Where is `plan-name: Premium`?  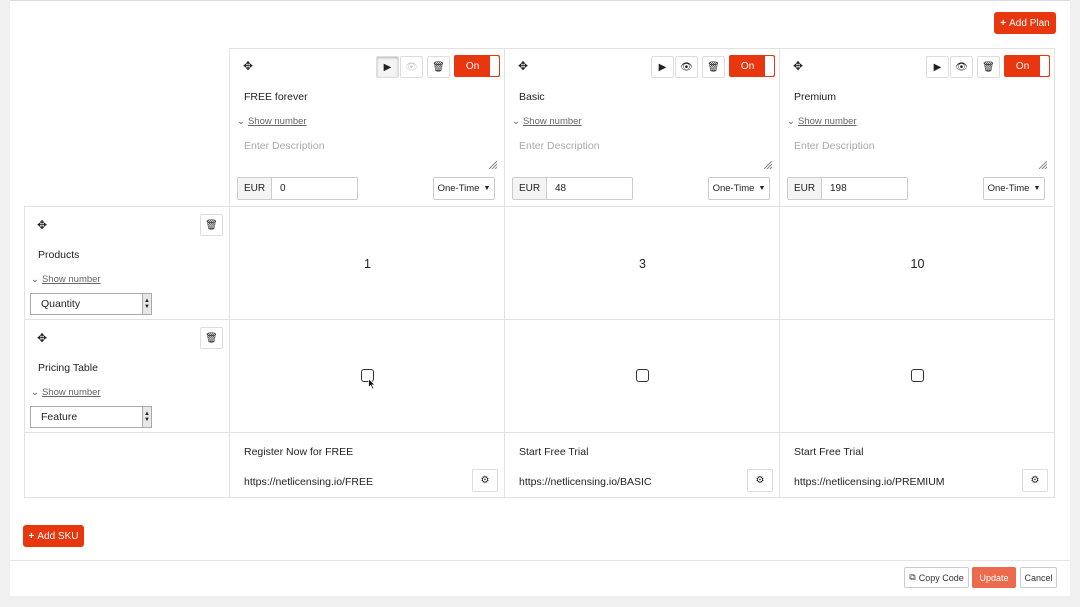 plan-name: Premium is located at coordinates (815, 97).